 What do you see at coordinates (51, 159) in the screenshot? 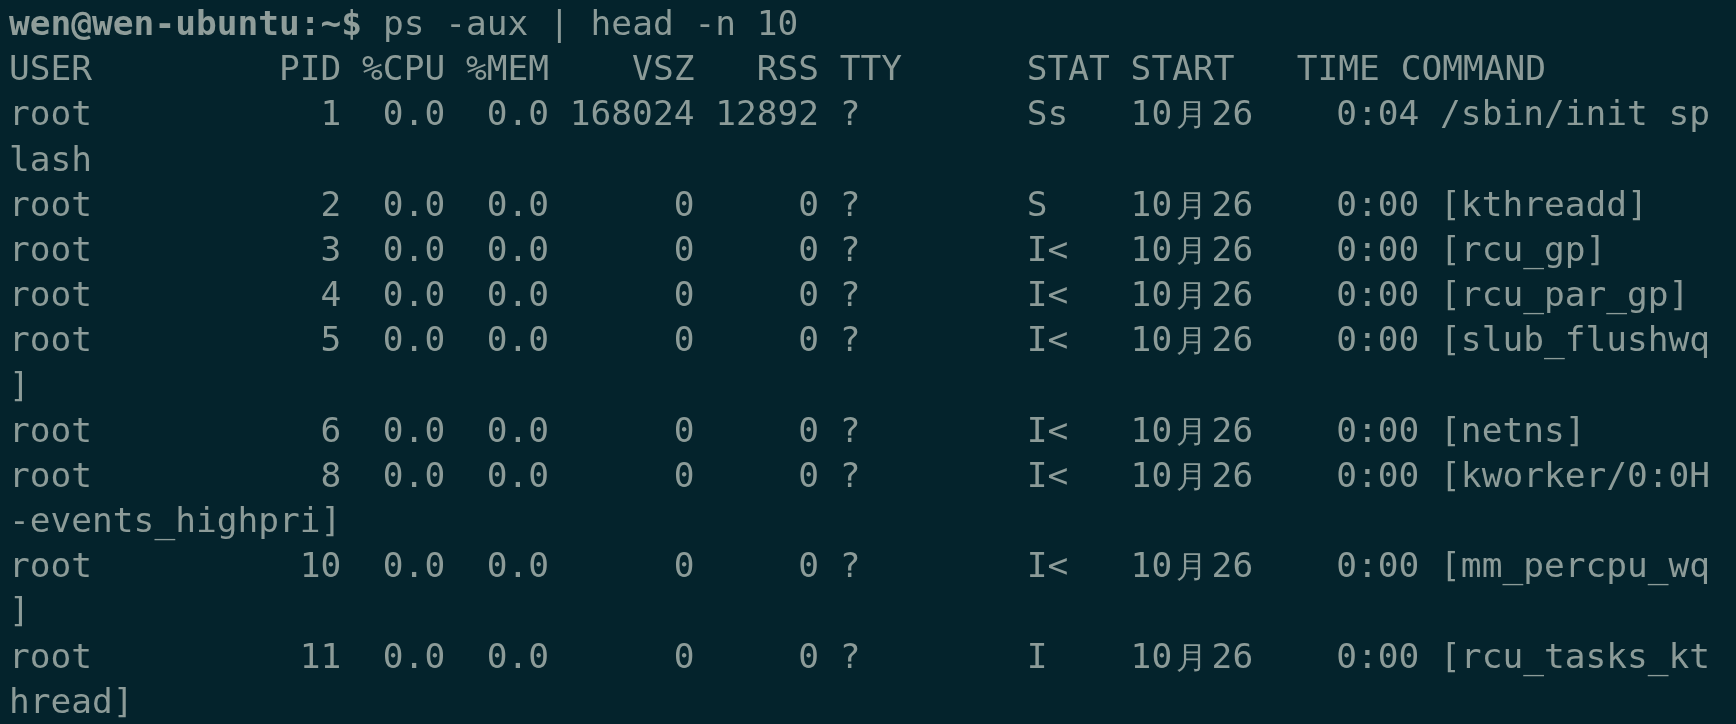
I see `terminal-output-line: lash` at bounding box center [51, 159].